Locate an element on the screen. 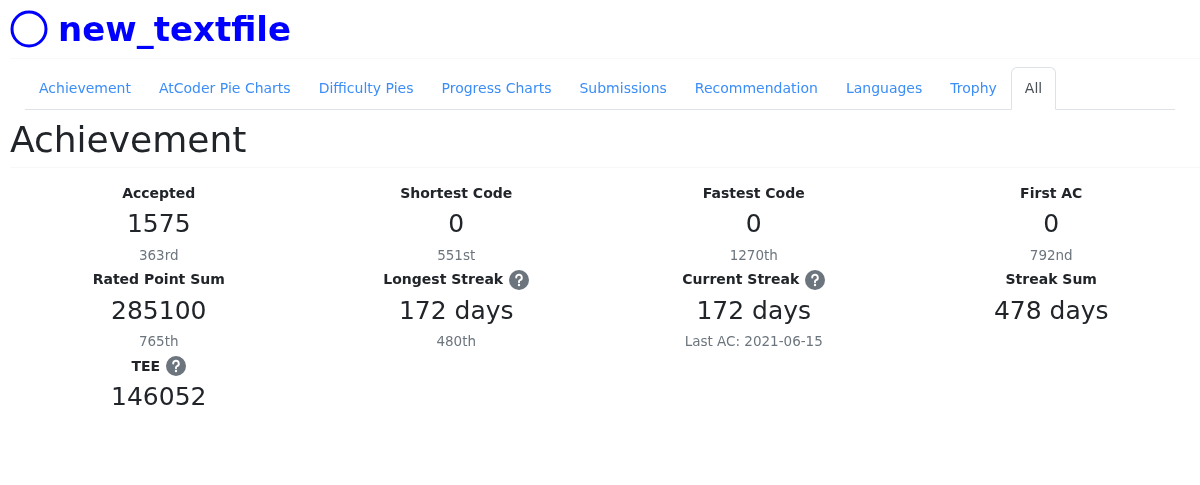 The width and height of the screenshot is (1200, 485). section-heading: Achievement is located at coordinates (129, 140).